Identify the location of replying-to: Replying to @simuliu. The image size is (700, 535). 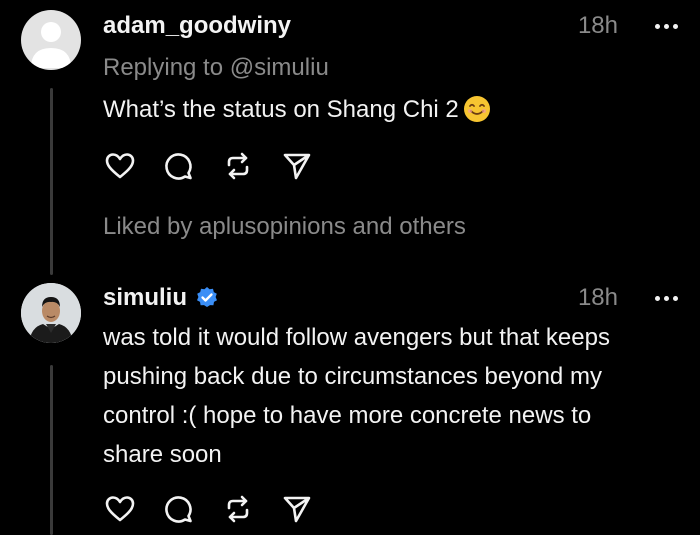
(216, 68).